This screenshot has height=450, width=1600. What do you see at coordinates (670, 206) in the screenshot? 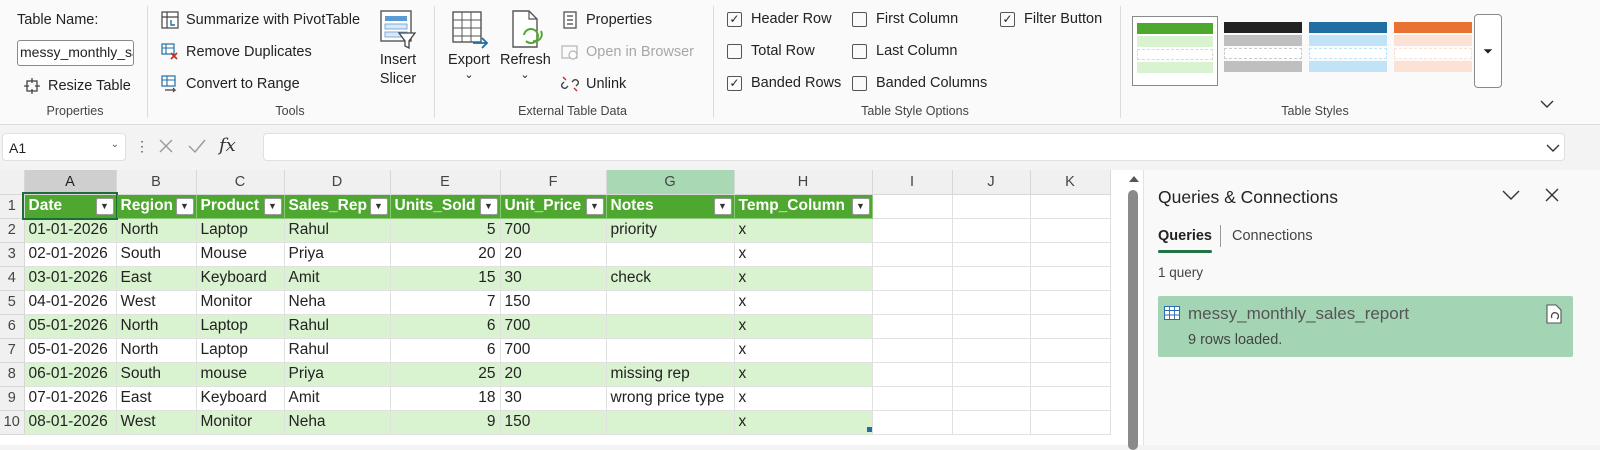
I see `table-header-cell: Notes ▼` at bounding box center [670, 206].